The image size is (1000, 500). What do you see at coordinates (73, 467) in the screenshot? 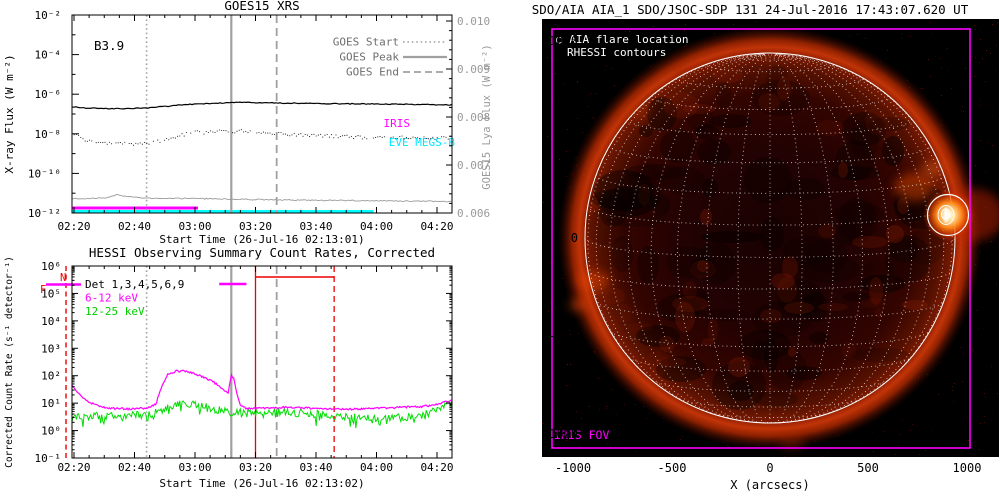
I see `hessi-xtick: 02:20` at bounding box center [73, 467].